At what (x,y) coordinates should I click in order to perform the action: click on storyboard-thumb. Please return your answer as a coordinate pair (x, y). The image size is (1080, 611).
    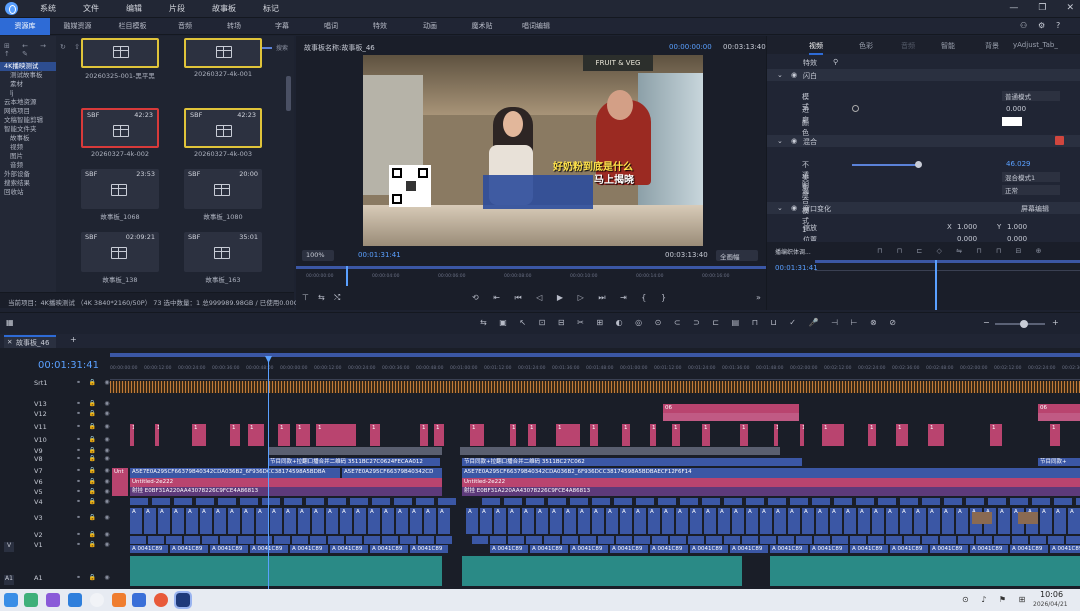
    Looking at the image, I should click on (120, 53).